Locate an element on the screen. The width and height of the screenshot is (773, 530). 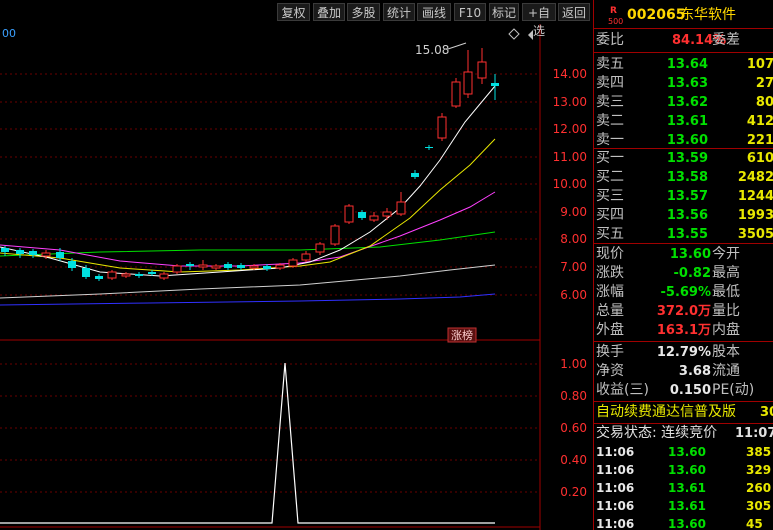
rank-badge-label: 涨榜 is located at coordinates (462, 335).